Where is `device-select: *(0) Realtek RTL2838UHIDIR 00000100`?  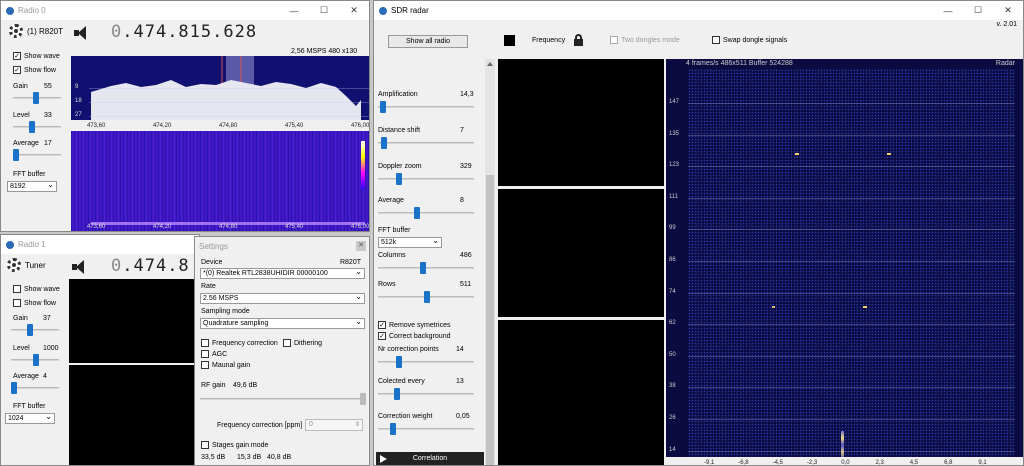 device-select: *(0) Realtek RTL2838UHIDIR 00000100 is located at coordinates (282, 273).